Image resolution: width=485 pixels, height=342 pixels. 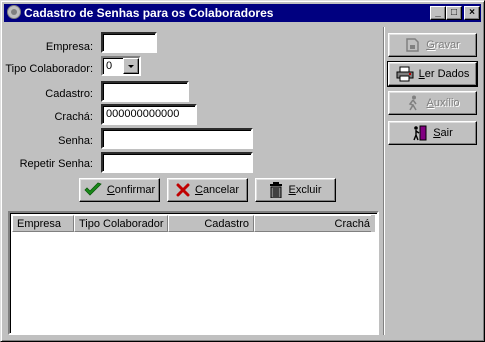 What do you see at coordinates (177, 138) in the screenshot?
I see `senha-field` at bounding box center [177, 138].